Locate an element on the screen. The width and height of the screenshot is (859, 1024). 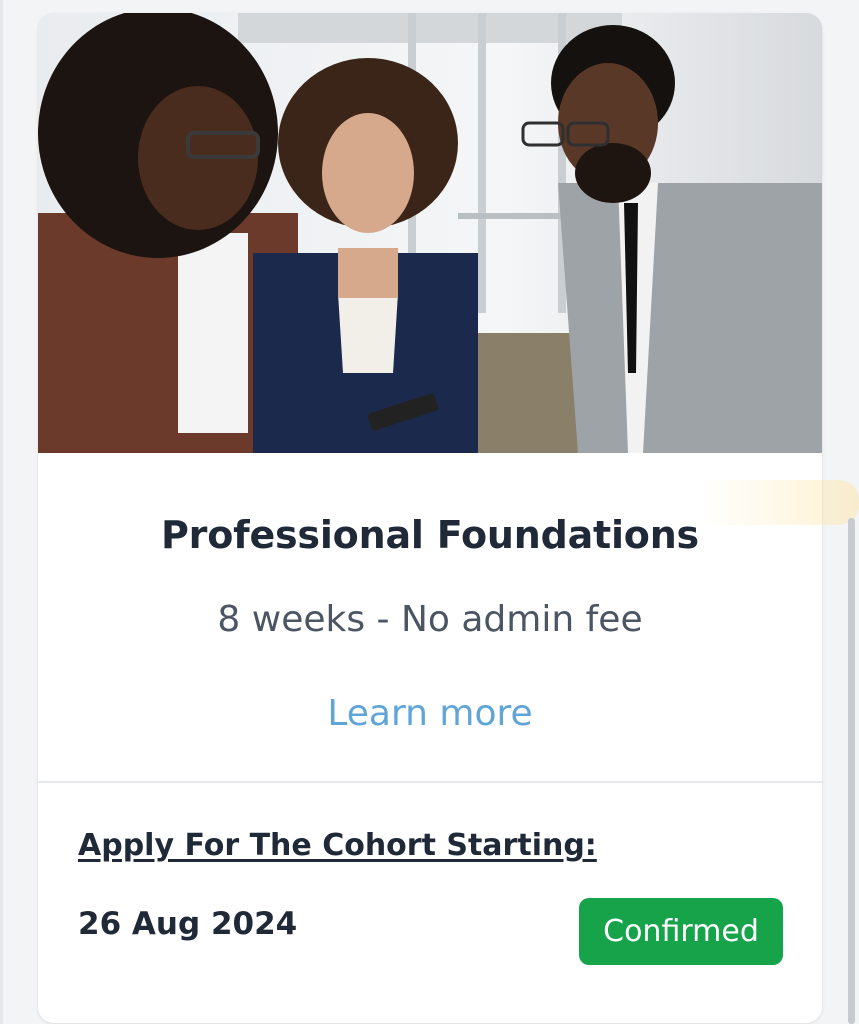
highlight-glow is located at coordinates (779, 502).